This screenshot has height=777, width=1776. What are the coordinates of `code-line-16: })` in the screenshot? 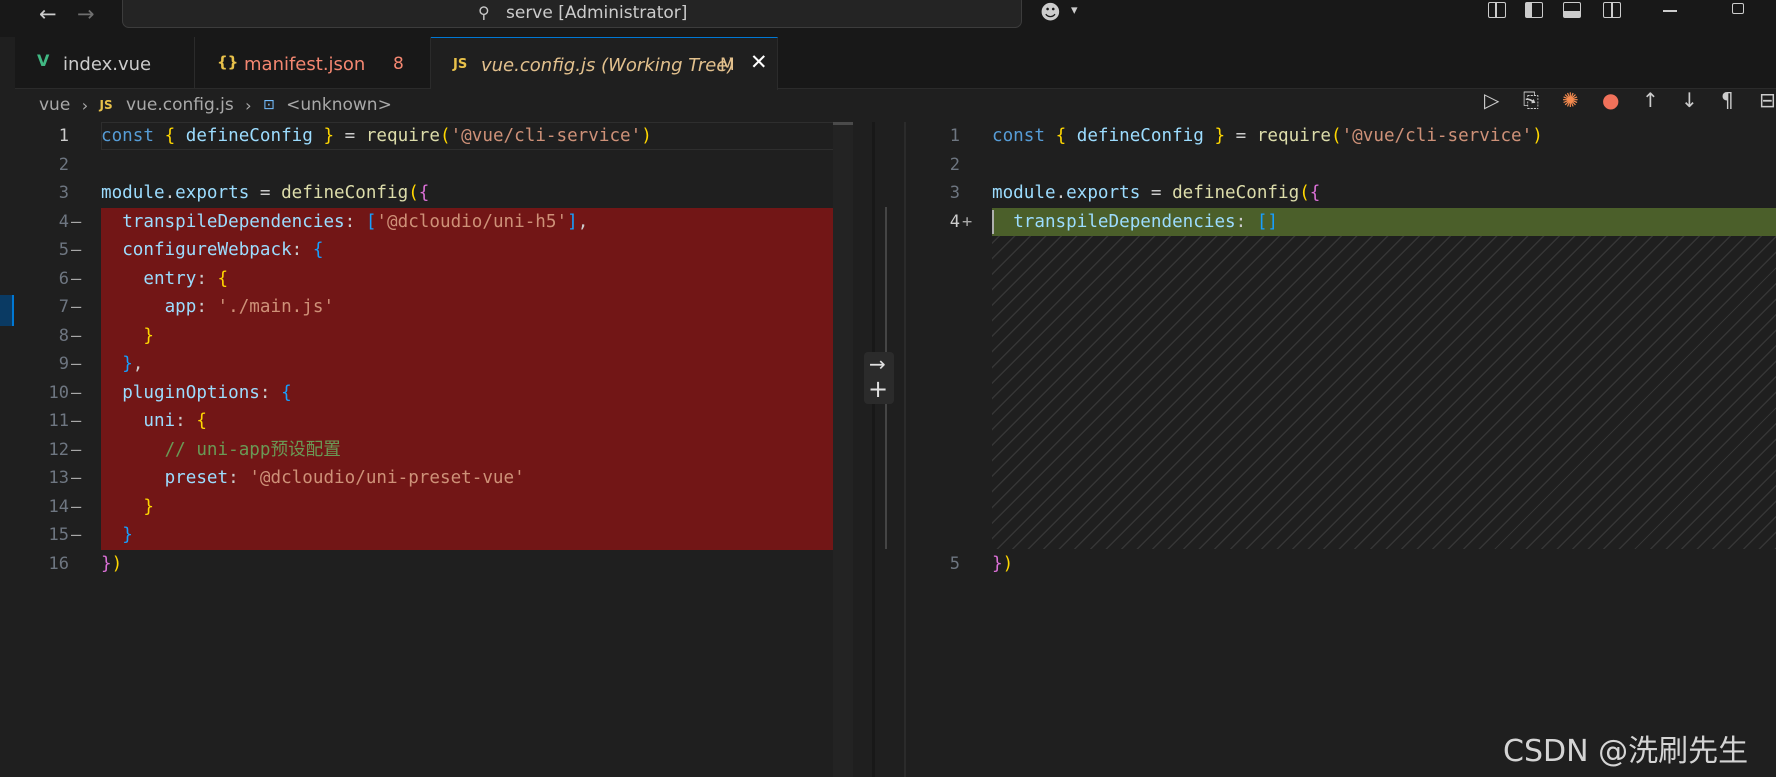 It's located at (112, 563).